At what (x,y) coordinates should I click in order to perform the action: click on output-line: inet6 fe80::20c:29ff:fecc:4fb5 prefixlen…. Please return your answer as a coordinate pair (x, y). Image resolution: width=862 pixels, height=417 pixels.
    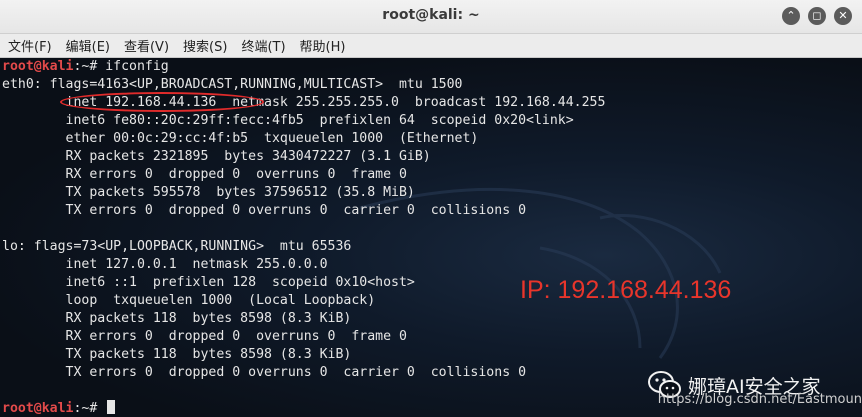
    Looking at the image, I should click on (288, 120).